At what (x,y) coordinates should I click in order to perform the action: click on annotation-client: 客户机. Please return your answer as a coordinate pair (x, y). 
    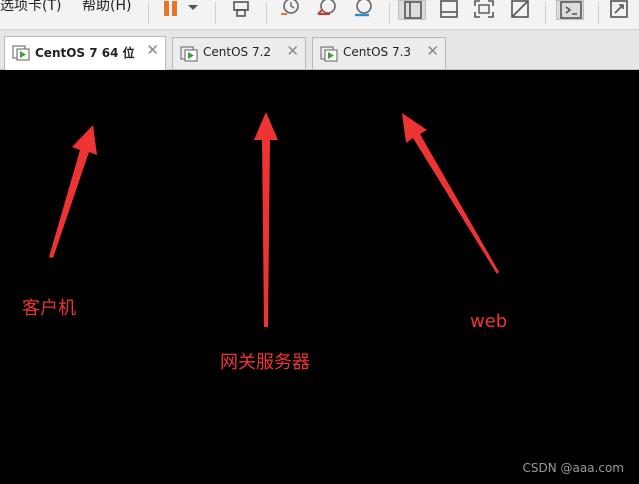
    Looking at the image, I should click on (49, 308).